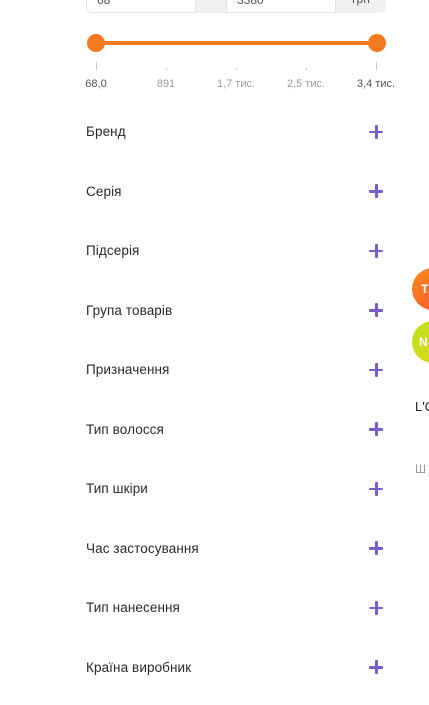 This screenshot has width=429, height=705. Describe the element at coordinates (106, 132) in the screenshot. I see `filter-label: Бренд` at that location.